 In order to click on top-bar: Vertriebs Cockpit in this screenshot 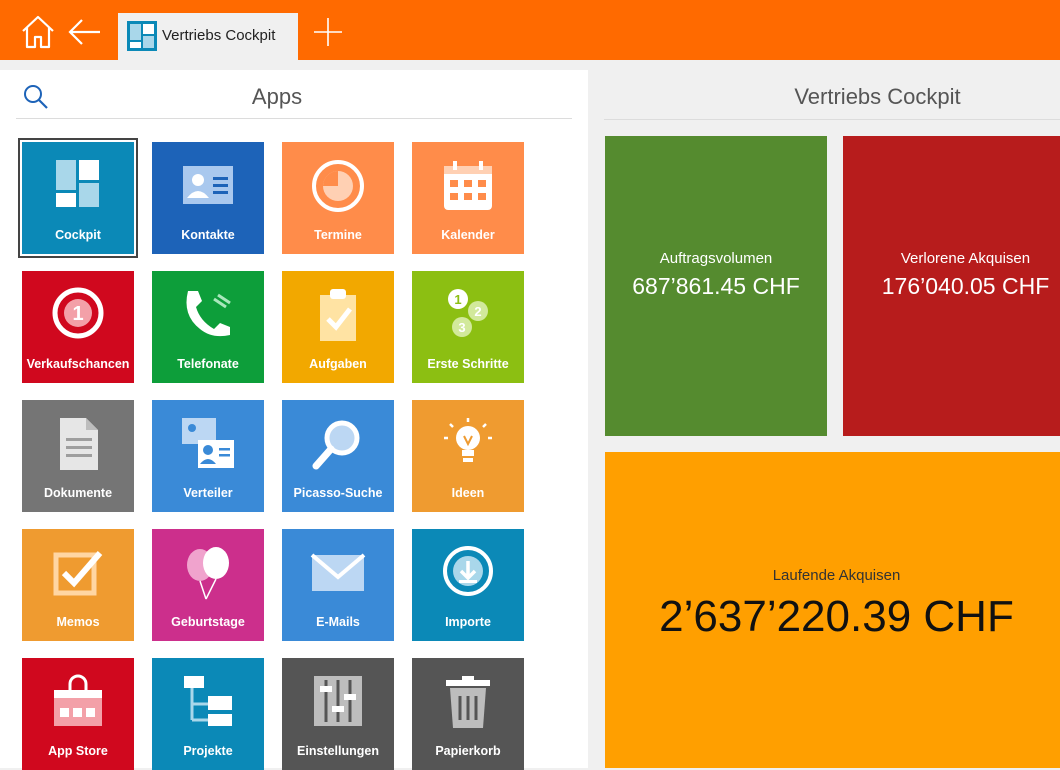, I will do `click(530, 30)`.